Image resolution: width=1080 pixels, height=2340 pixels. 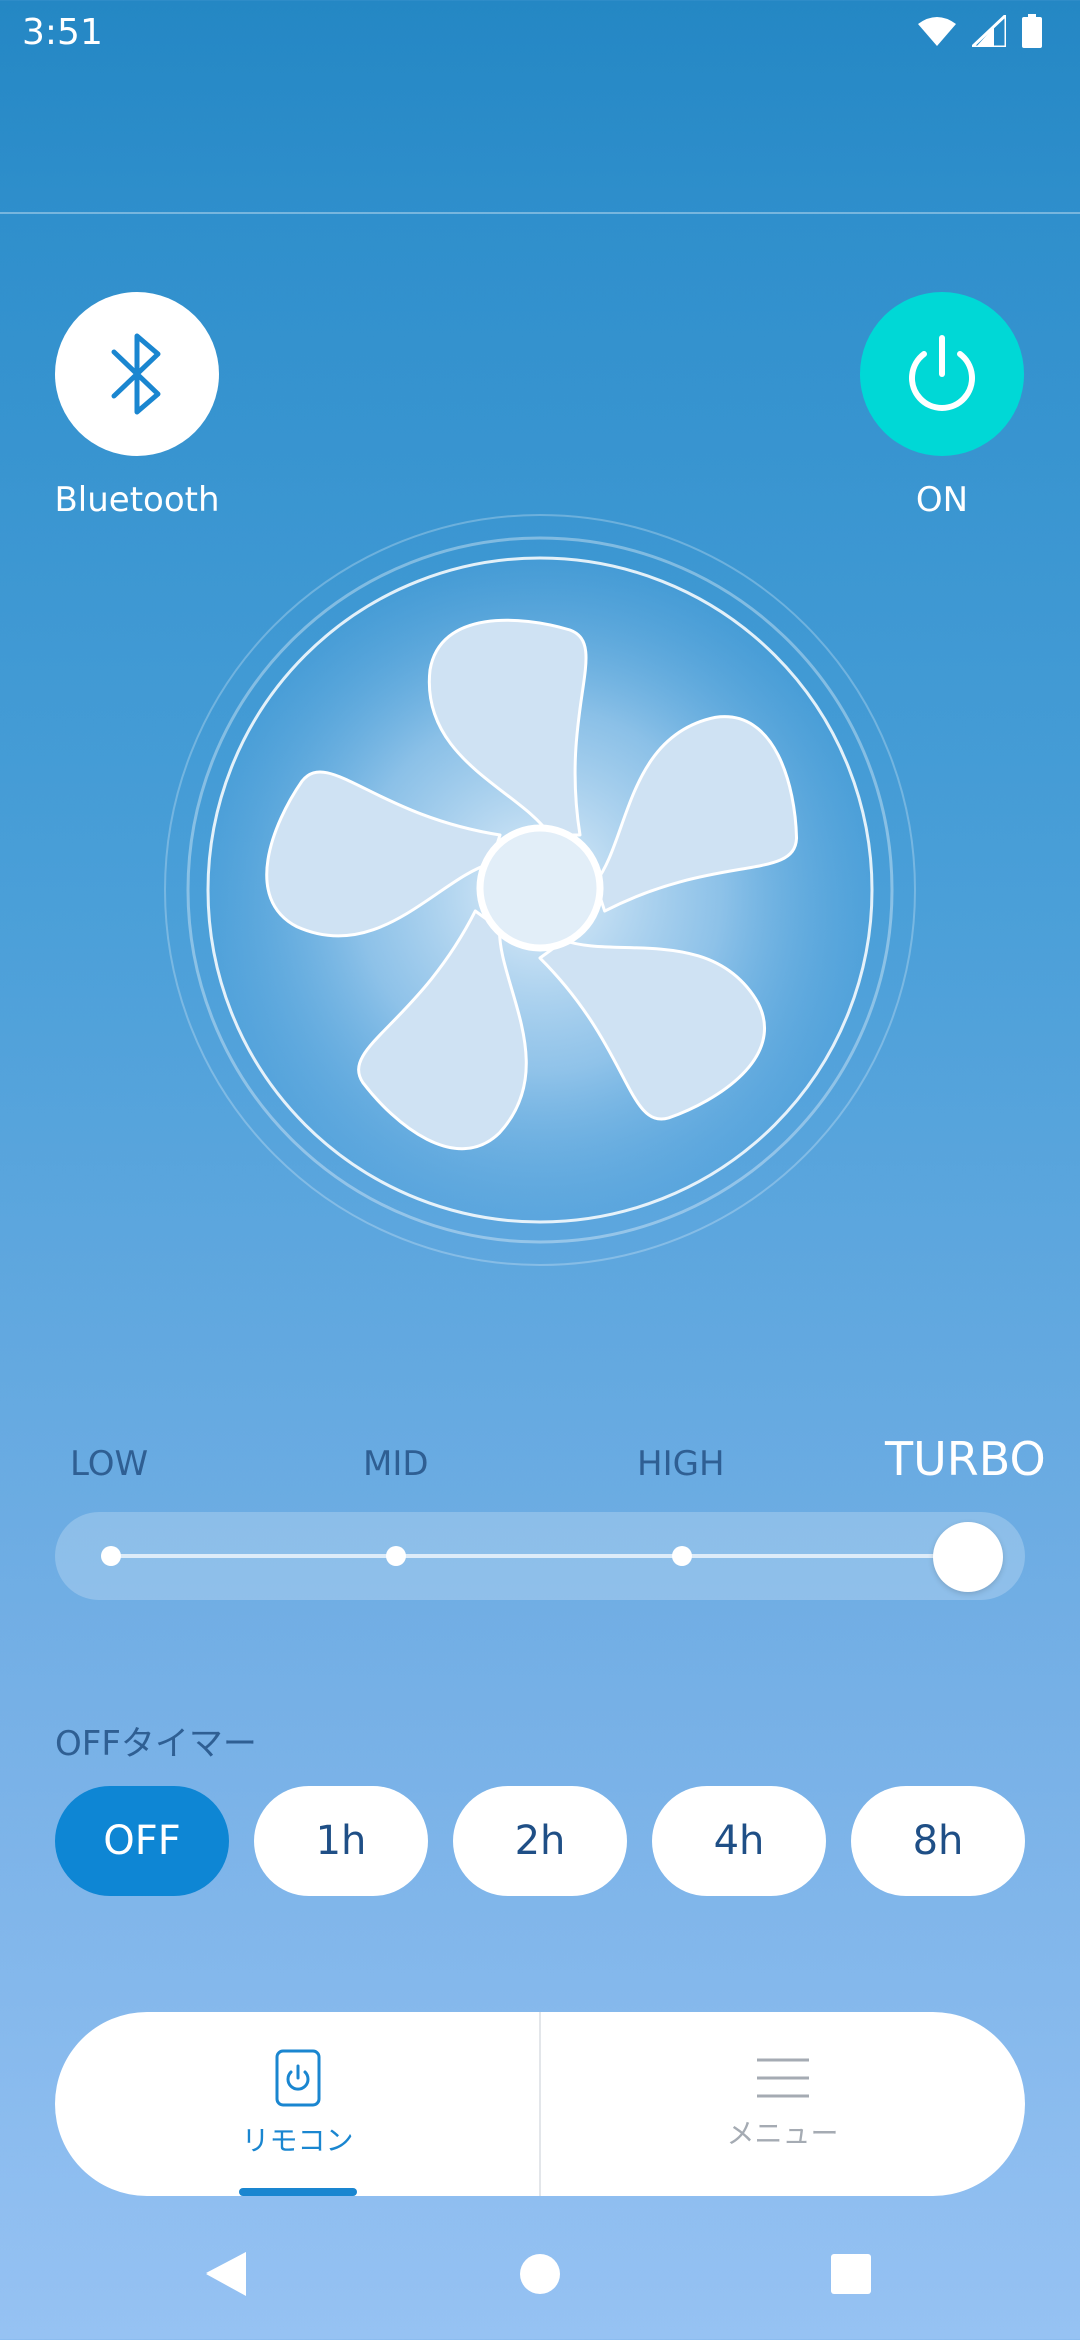 What do you see at coordinates (142, 1841) in the screenshot?
I see `timer-option-off: OFF` at bounding box center [142, 1841].